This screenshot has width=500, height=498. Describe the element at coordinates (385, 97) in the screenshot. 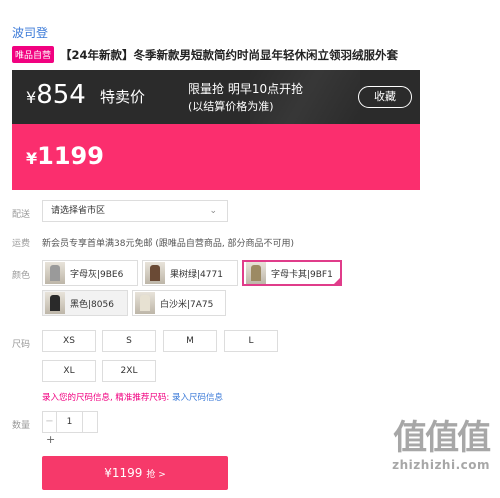

I see `favorite-button: 收藏` at that location.